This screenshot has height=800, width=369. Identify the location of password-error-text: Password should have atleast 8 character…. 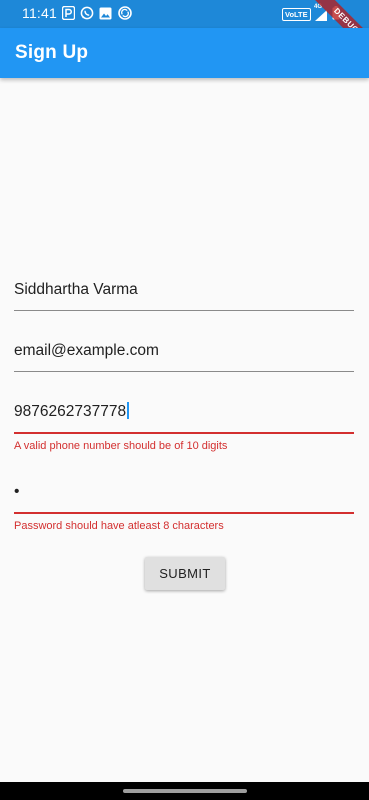
(119, 526).